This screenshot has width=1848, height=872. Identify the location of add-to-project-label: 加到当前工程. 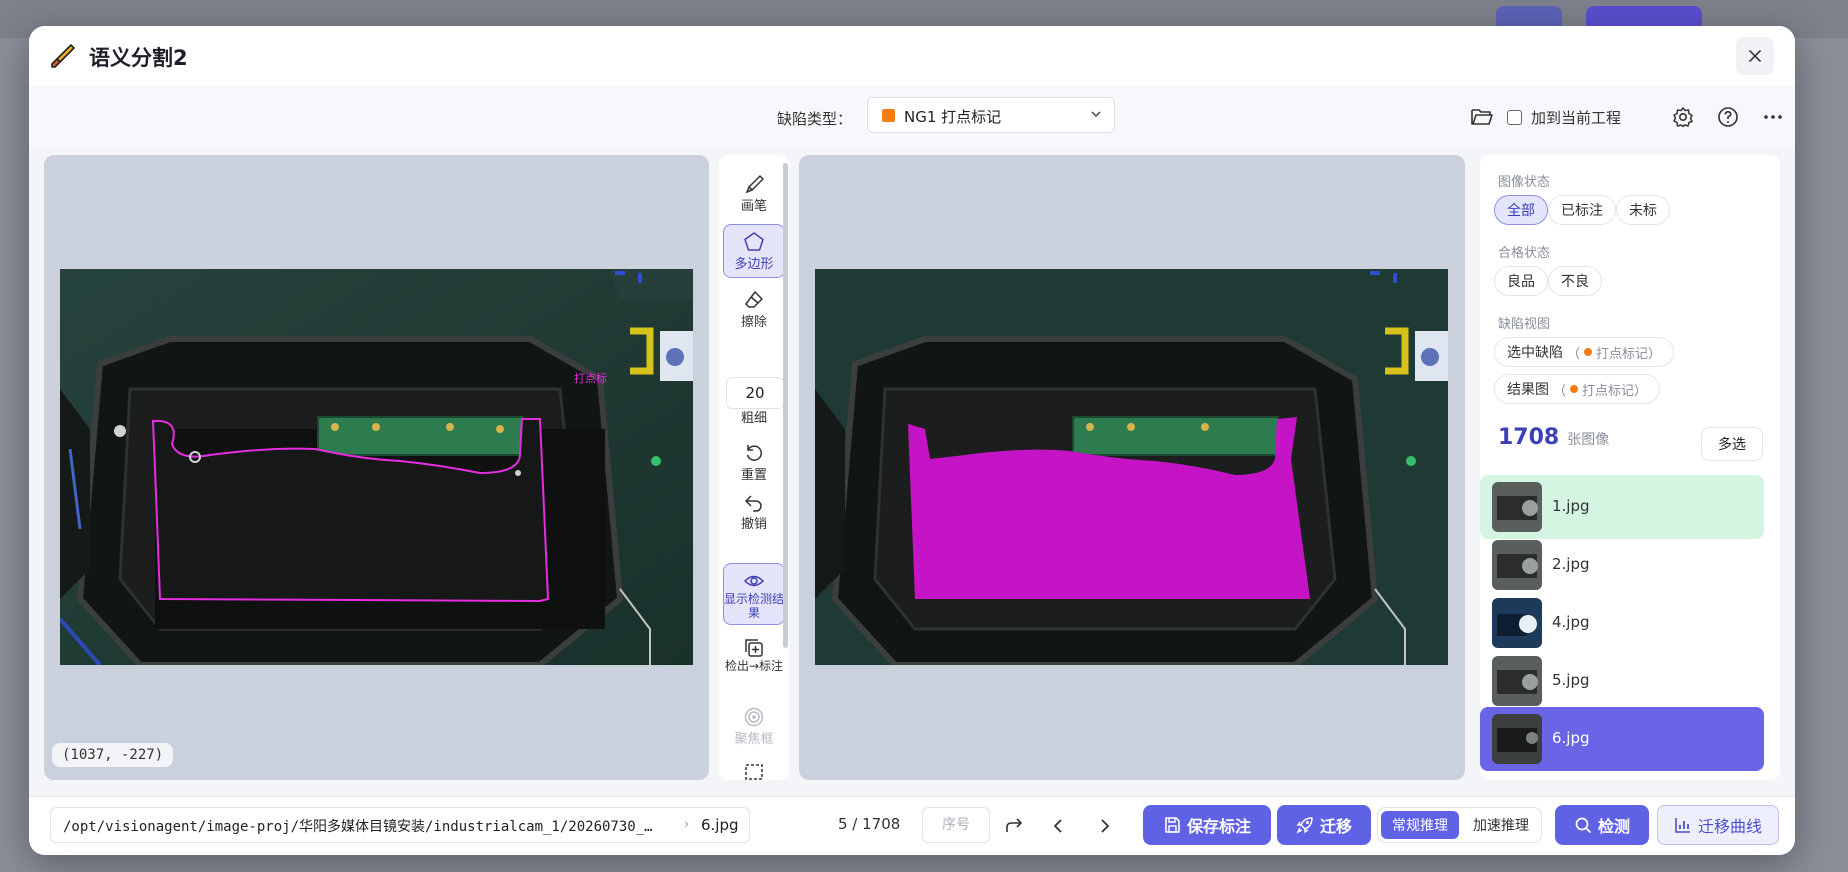
(1576, 117).